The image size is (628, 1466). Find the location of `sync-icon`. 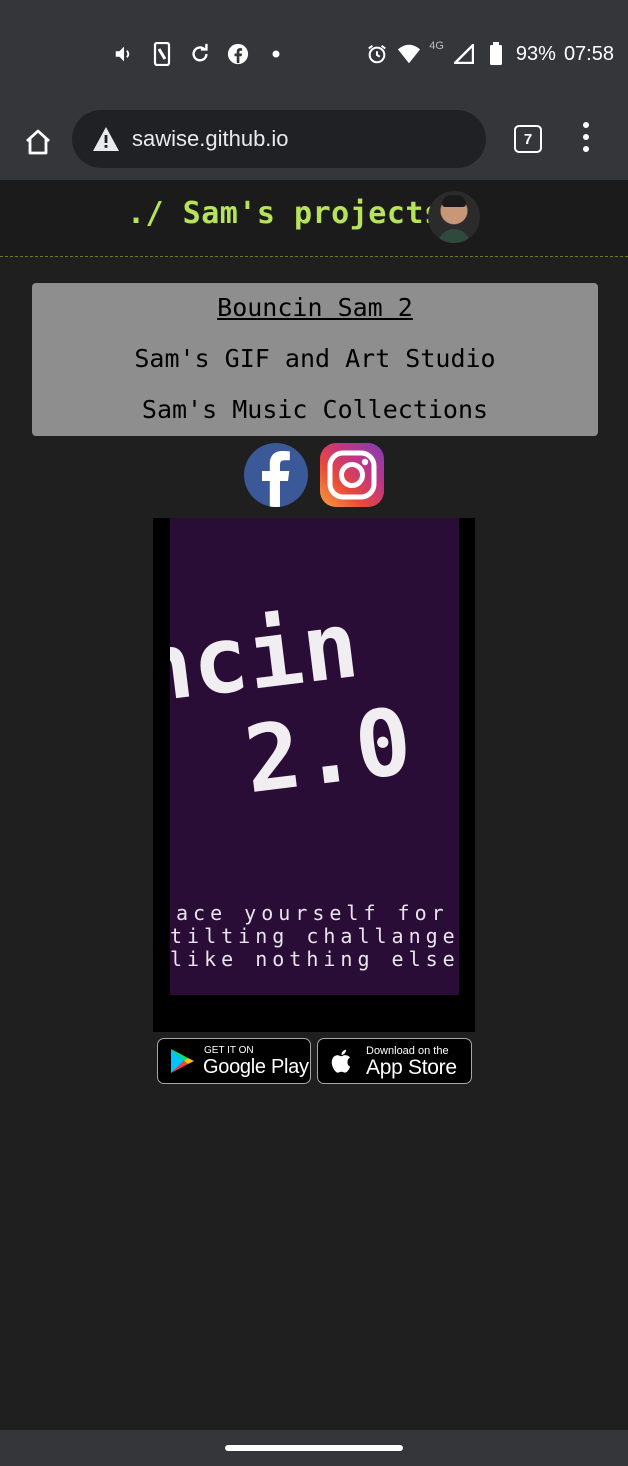

sync-icon is located at coordinates (200, 54).